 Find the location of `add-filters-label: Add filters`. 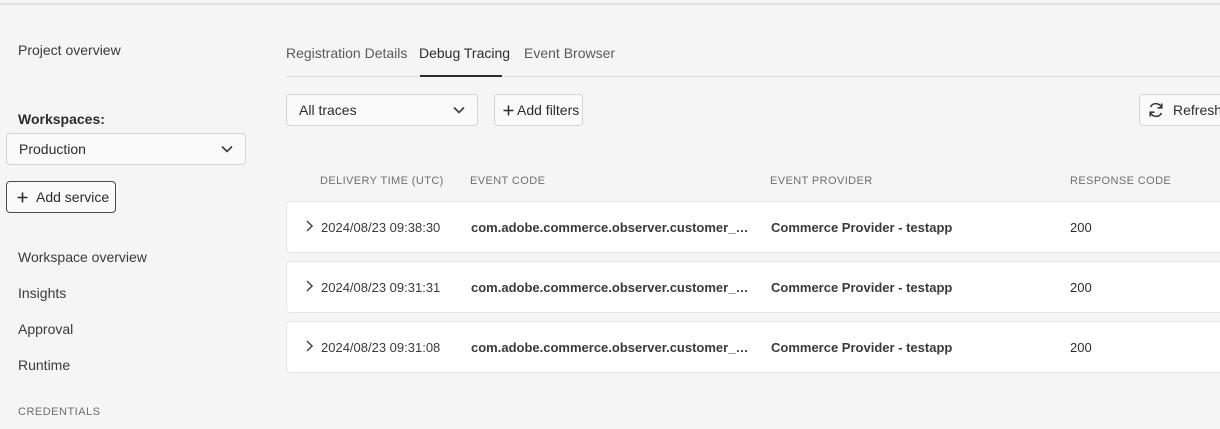

add-filters-label: Add filters is located at coordinates (548, 110).